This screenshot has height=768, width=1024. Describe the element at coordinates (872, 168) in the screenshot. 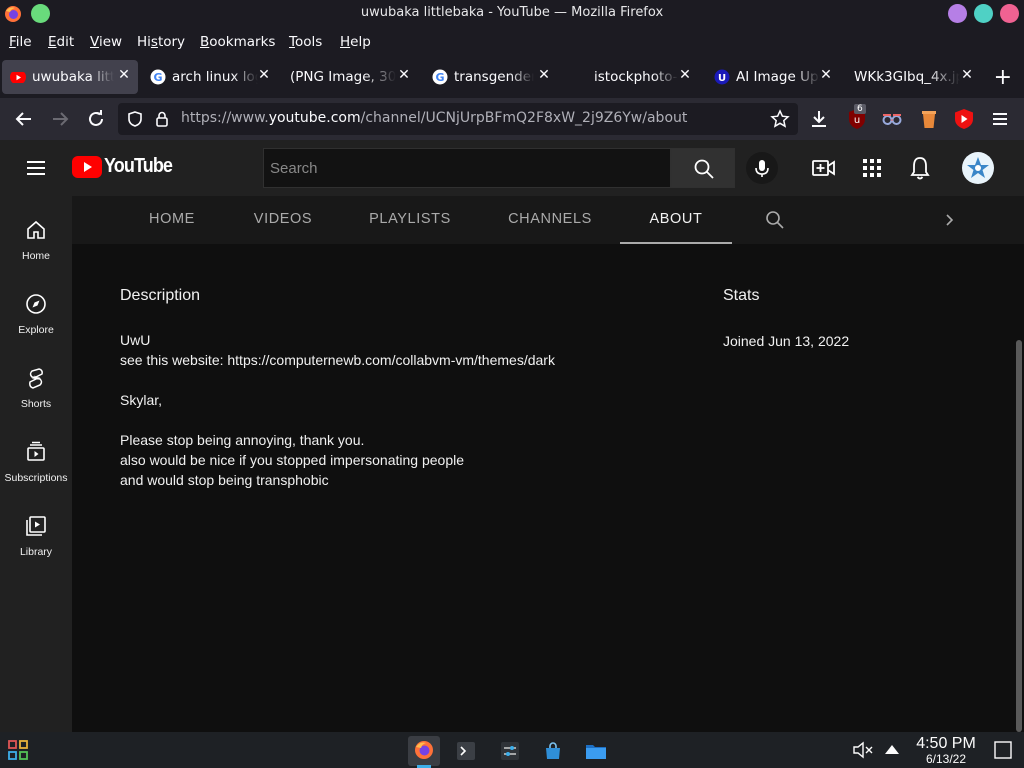

I see `apps-grid-icon` at that location.